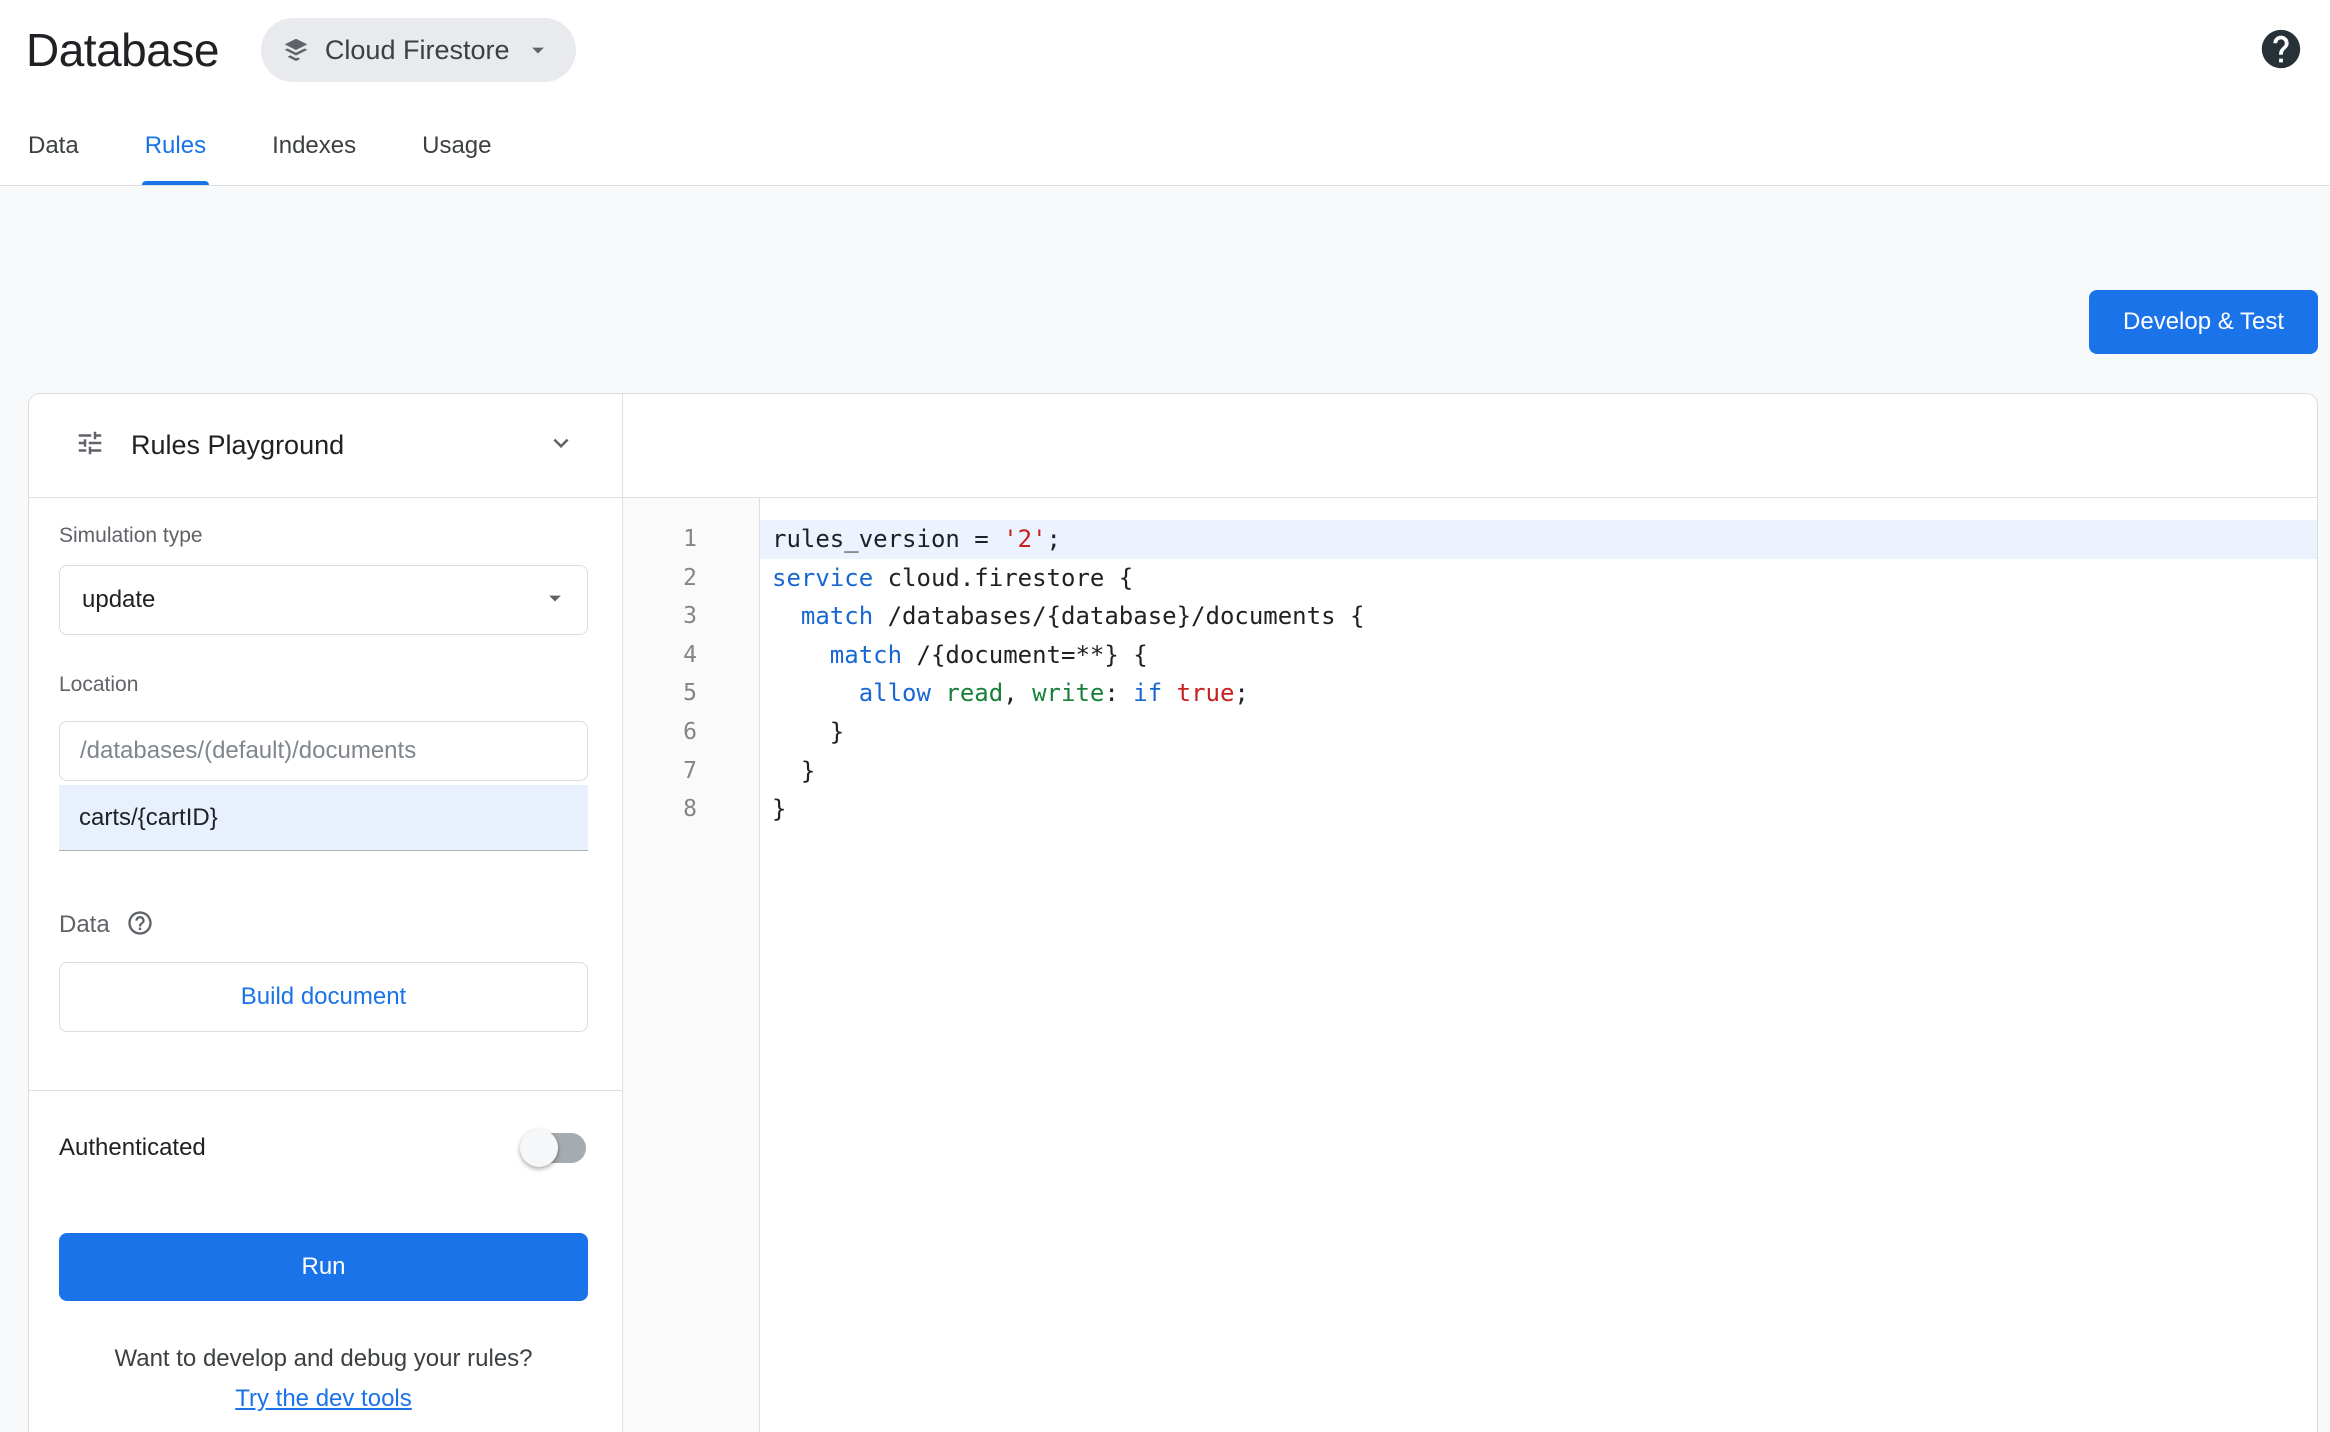  What do you see at coordinates (561, 445) in the screenshot?
I see `collapse-chevron-icon` at bounding box center [561, 445].